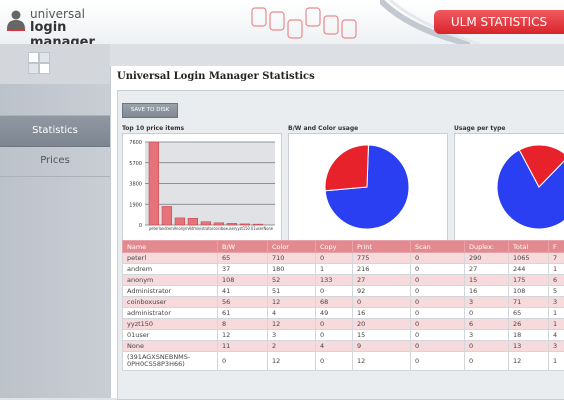  I want to click on table-cell: 133, so click(334, 280).